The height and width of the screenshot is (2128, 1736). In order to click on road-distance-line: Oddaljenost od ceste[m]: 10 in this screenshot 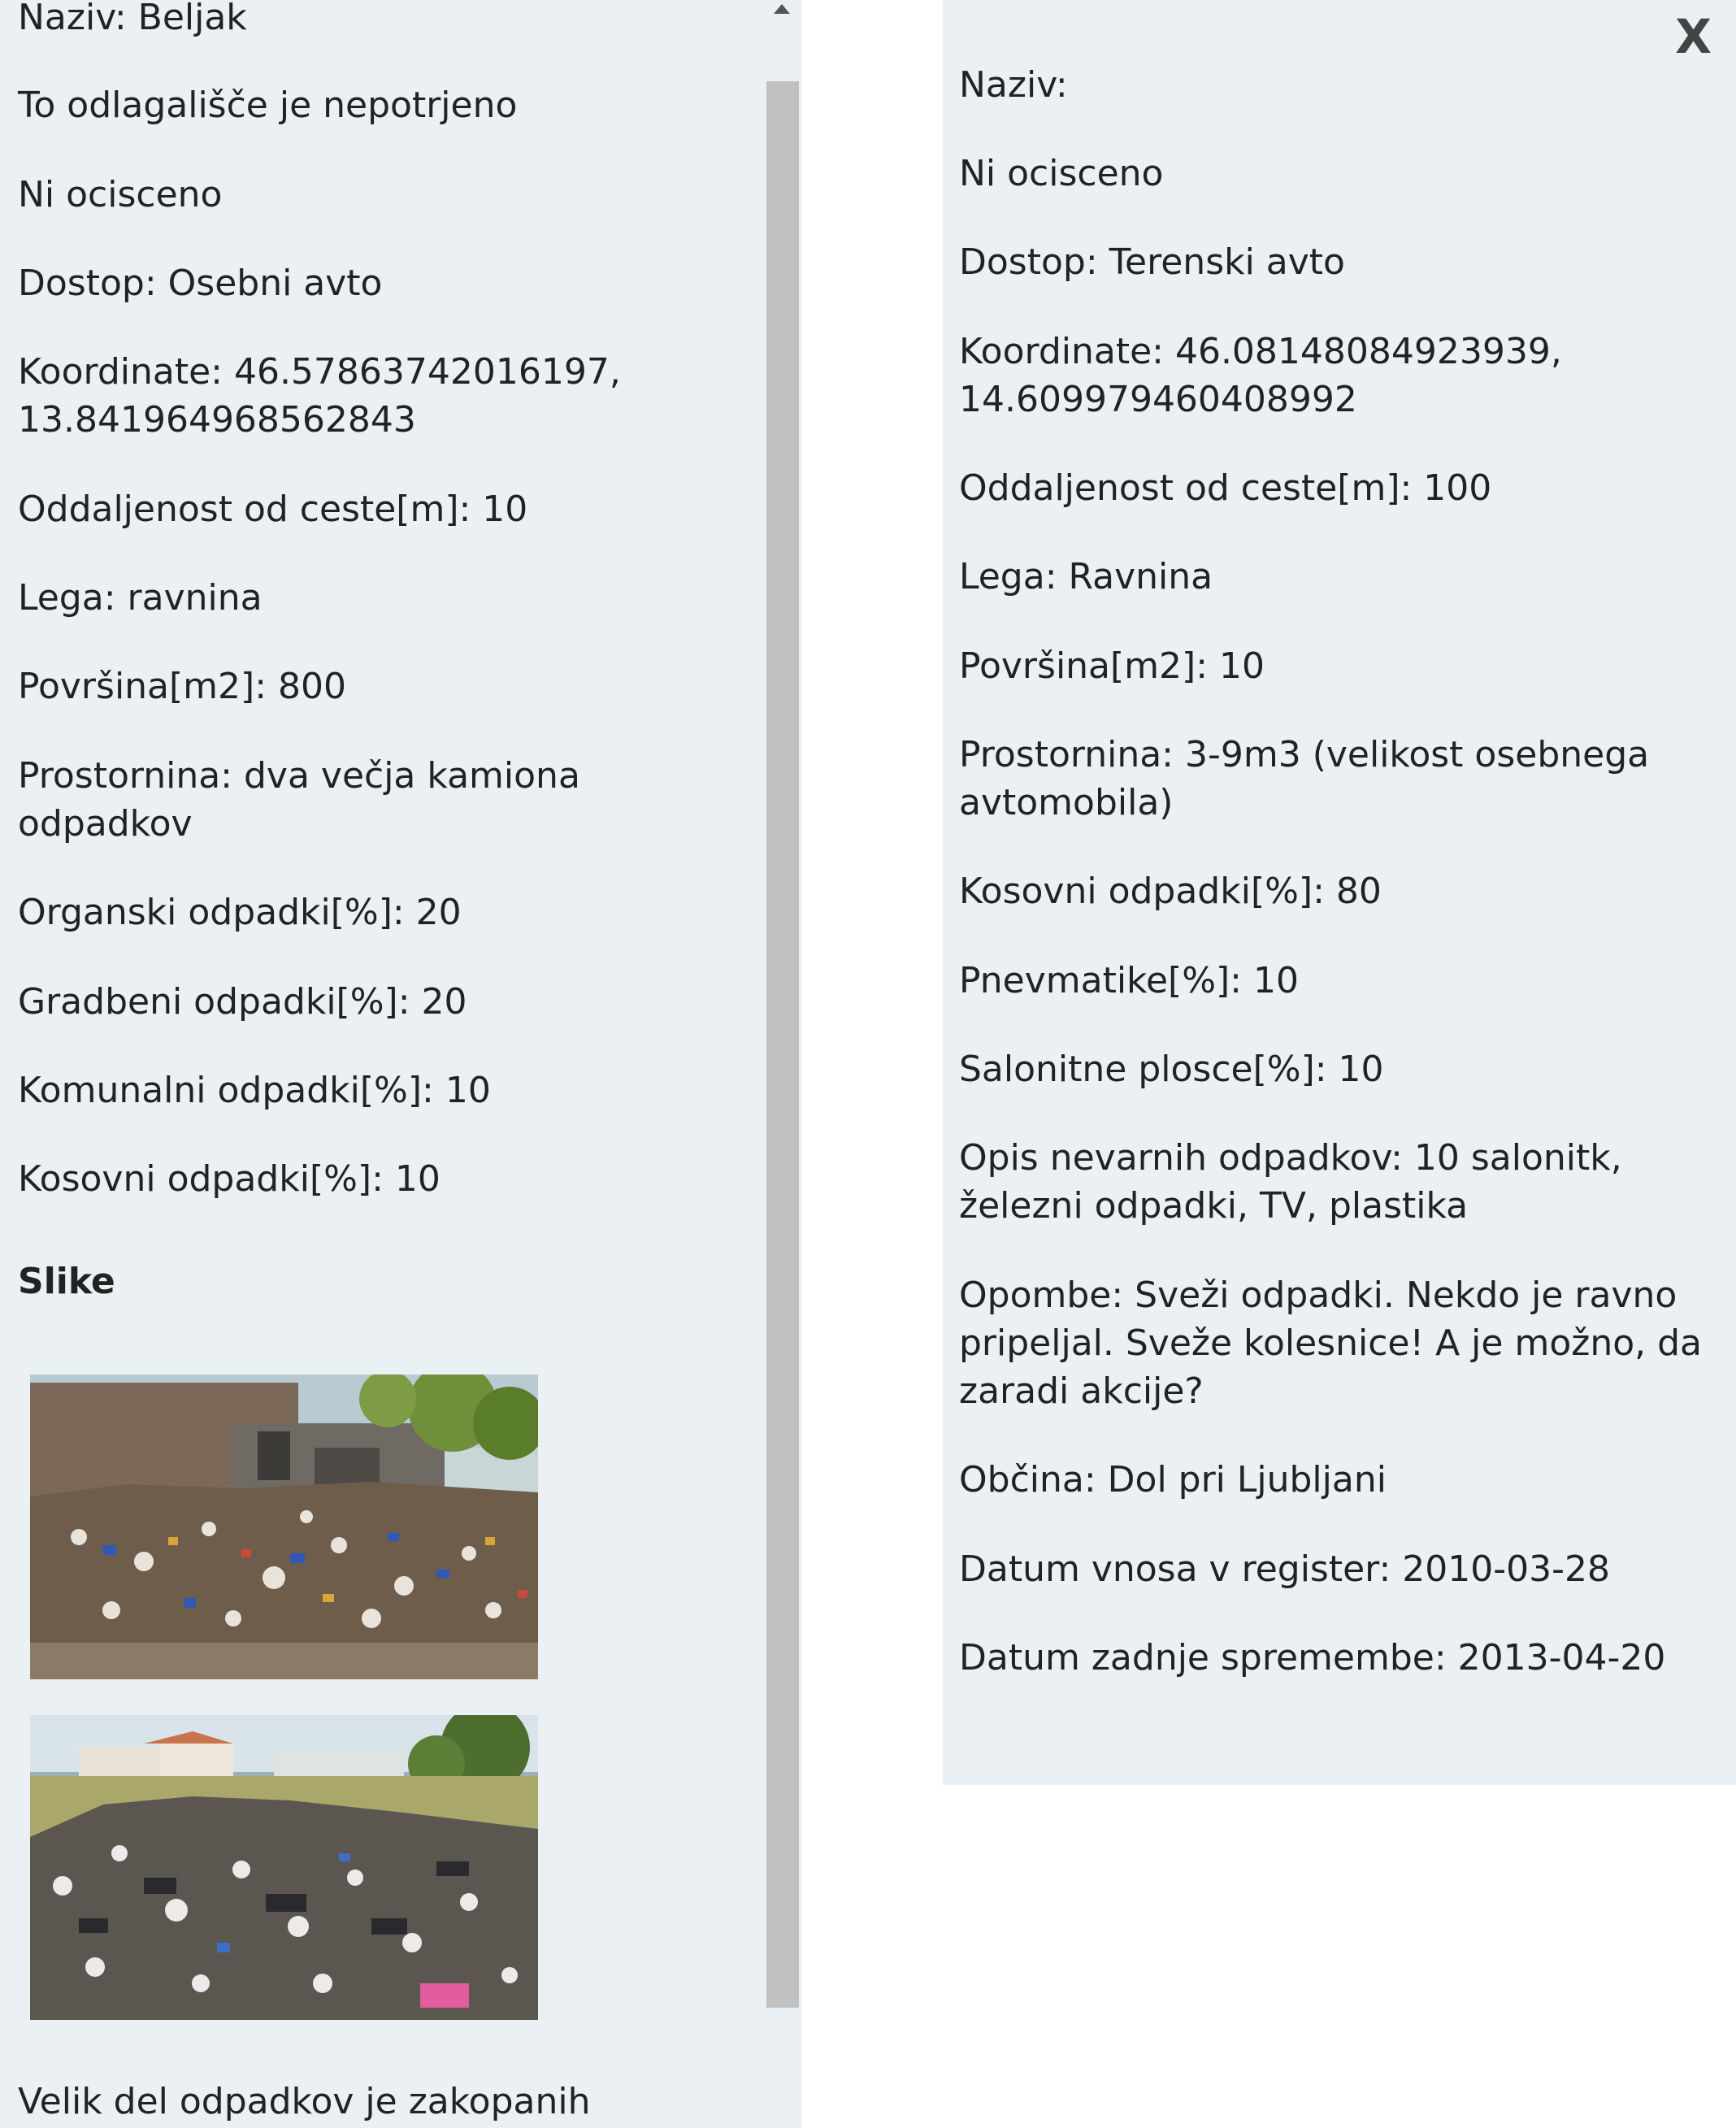, I will do `click(273, 510)`.